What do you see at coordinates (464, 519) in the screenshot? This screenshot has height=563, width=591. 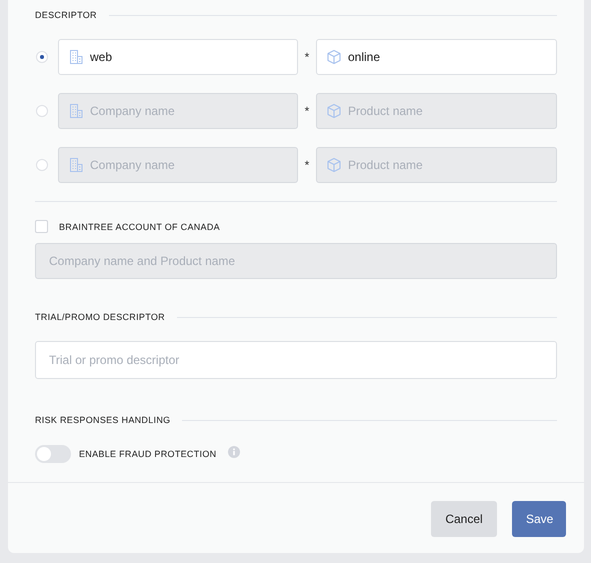 I see `cancel-button: Cancel` at bounding box center [464, 519].